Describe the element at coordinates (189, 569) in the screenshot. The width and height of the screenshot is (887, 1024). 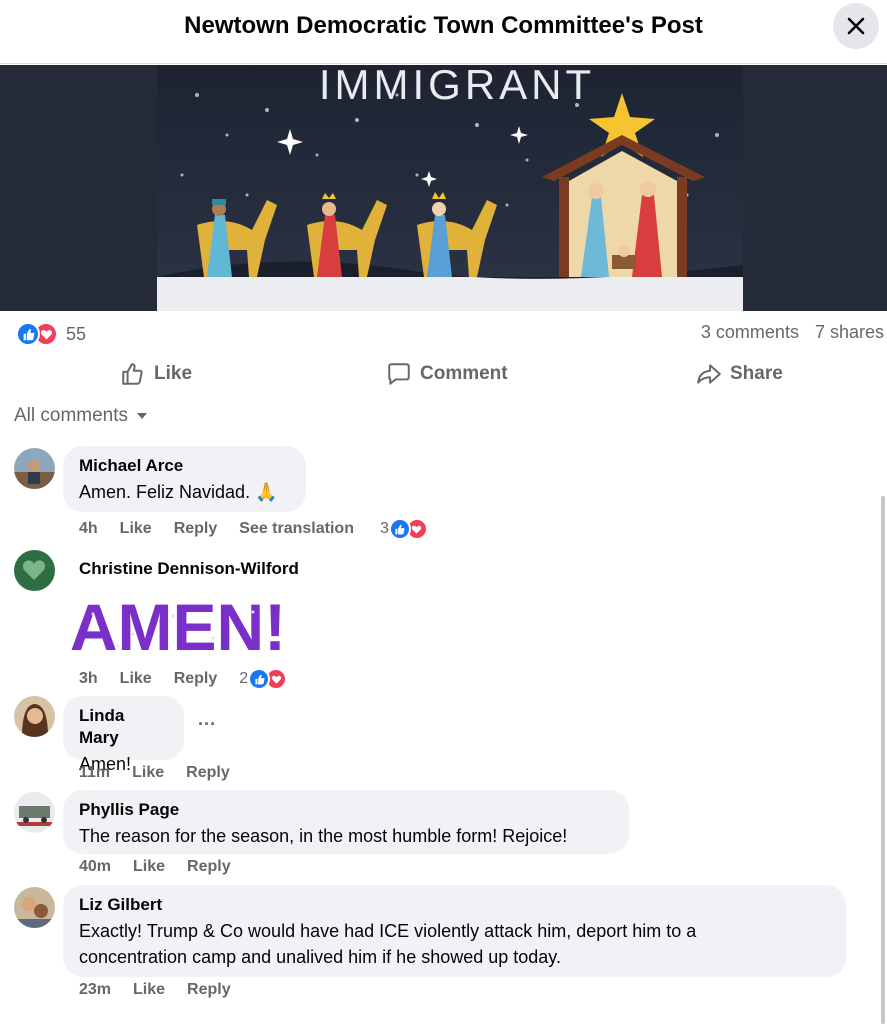
I see `commenter-name: Christine Dennison-Wilford` at that location.